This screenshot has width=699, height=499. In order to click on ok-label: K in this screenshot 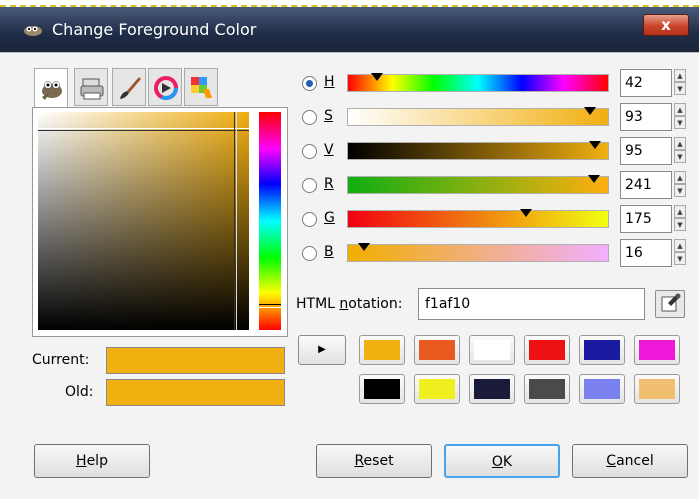, I will do `click(507, 462)`.